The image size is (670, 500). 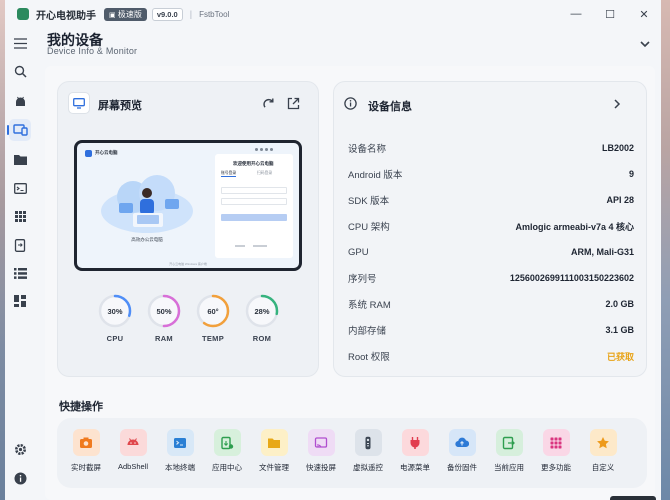 What do you see at coordinates (20, 43) in the screenshot?
I see `menu-icon` at bounding box center [20, 43].